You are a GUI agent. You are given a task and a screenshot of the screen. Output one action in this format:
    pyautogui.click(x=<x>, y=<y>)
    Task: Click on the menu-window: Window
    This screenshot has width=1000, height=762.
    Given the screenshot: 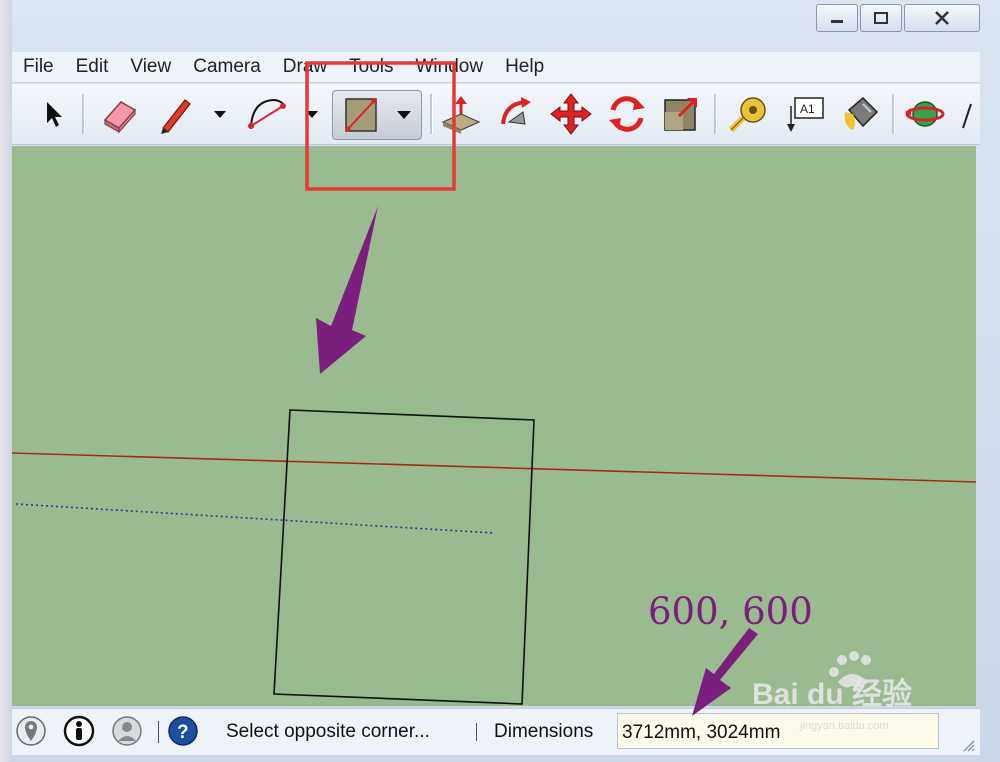 What is the action you would take?
    pyautogui.click(x=450, y=67)
    